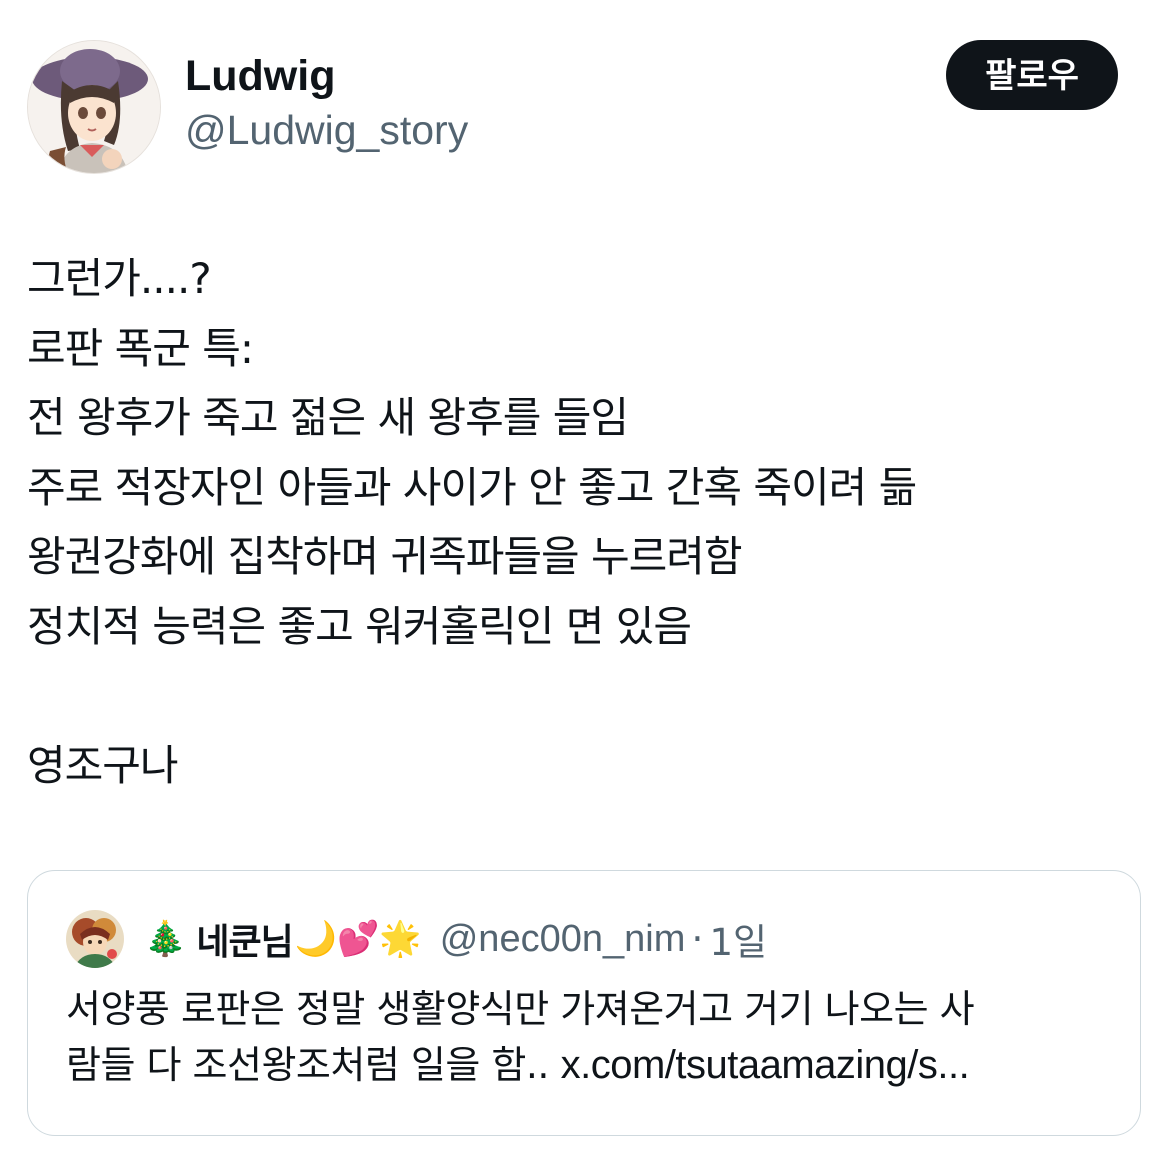 The width and height of the screenshot is (1170, 1174). What do you see at coordinates (326, 103) in the screenshot?
I see `author-names: Ludwig @Ludwig_story` at bounding box center [326, 103].